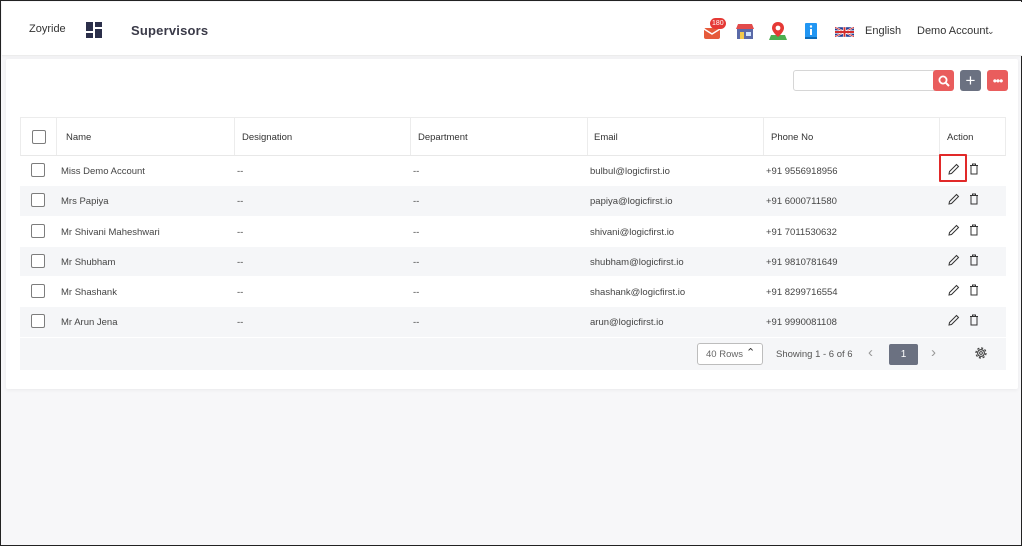 The image size is (1022, 546). Describe the element at coordinates (110, 232) in the screenshot. I see `cell-name: Mr Shivani Maheshwari` at that location.